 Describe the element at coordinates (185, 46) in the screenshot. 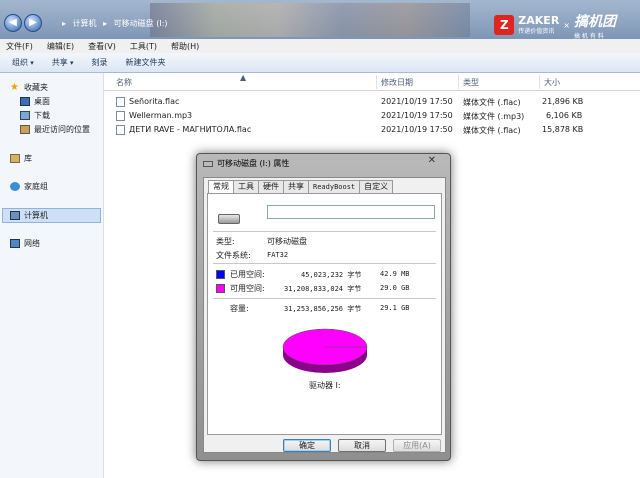

I see `menu-help: 帮助(H)` at that location.